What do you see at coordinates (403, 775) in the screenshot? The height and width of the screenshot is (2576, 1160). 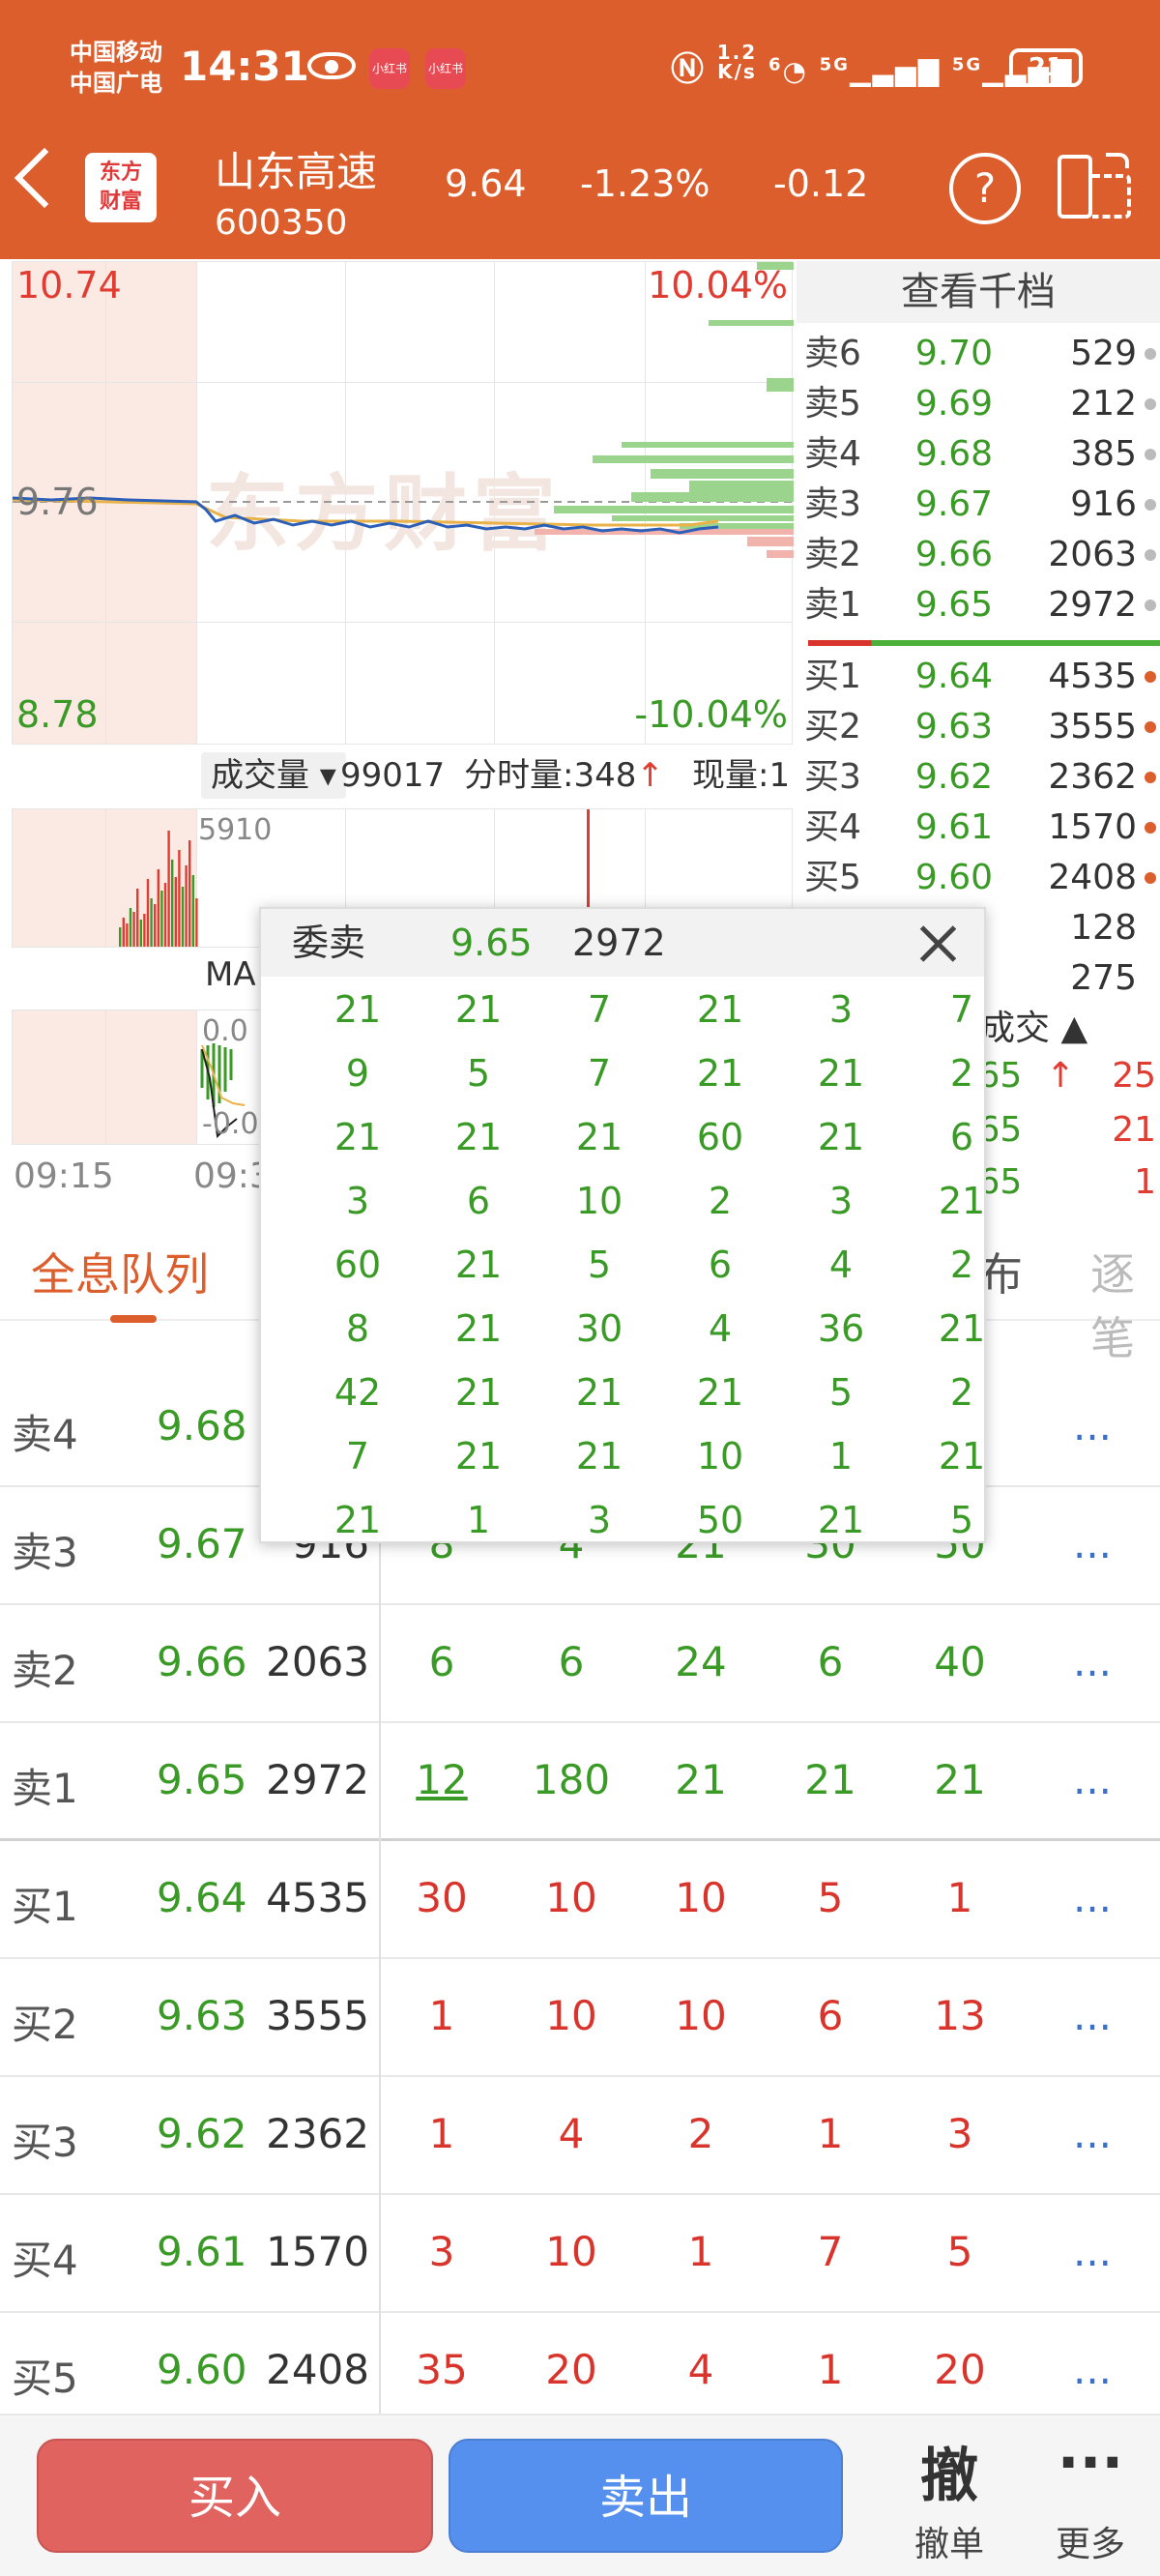 I see `volume-bar: 成交量 ▾ 99017 分时量:348↑ 现量:1` at bounding box center [403, 775].